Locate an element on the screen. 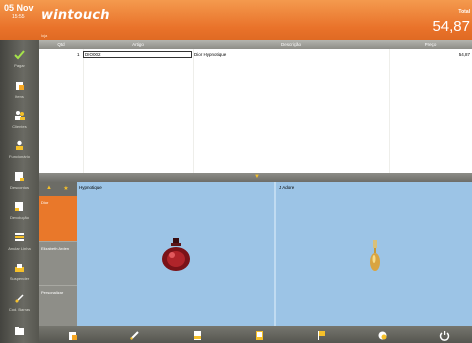 This screenshot has height=343, width=472. return-icon is located at coordinates (19, 206).